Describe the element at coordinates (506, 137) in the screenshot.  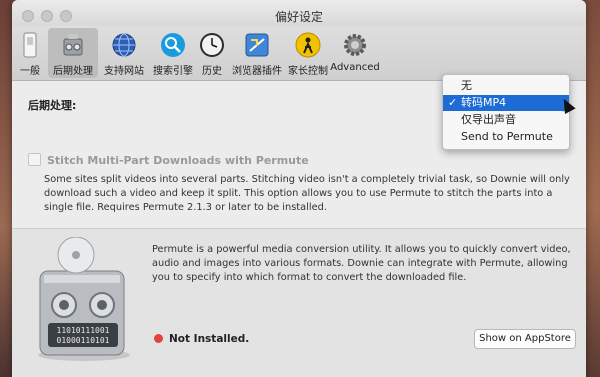
I see `dropdown-option-send-to-permute: Send to Permute` at that location.